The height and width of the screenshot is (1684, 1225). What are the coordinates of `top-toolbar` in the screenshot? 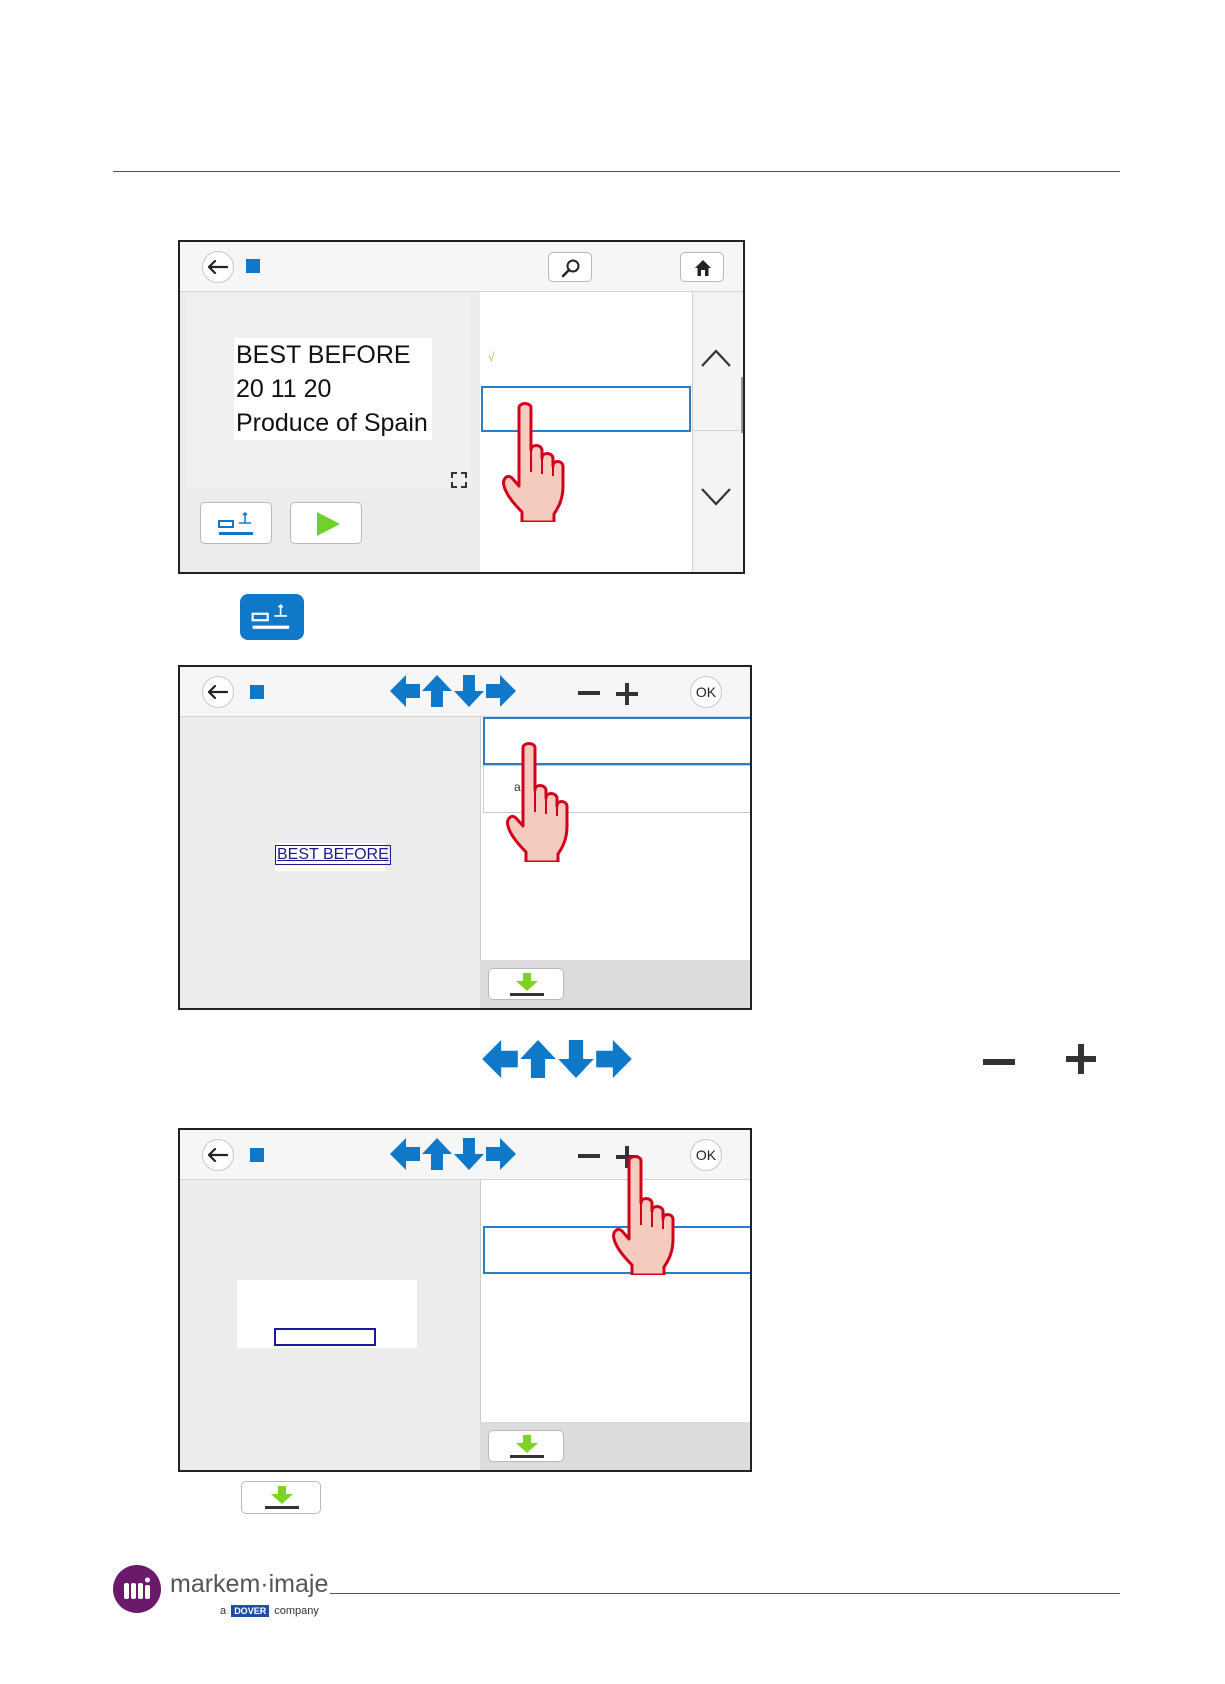 It's located at (461, 267).